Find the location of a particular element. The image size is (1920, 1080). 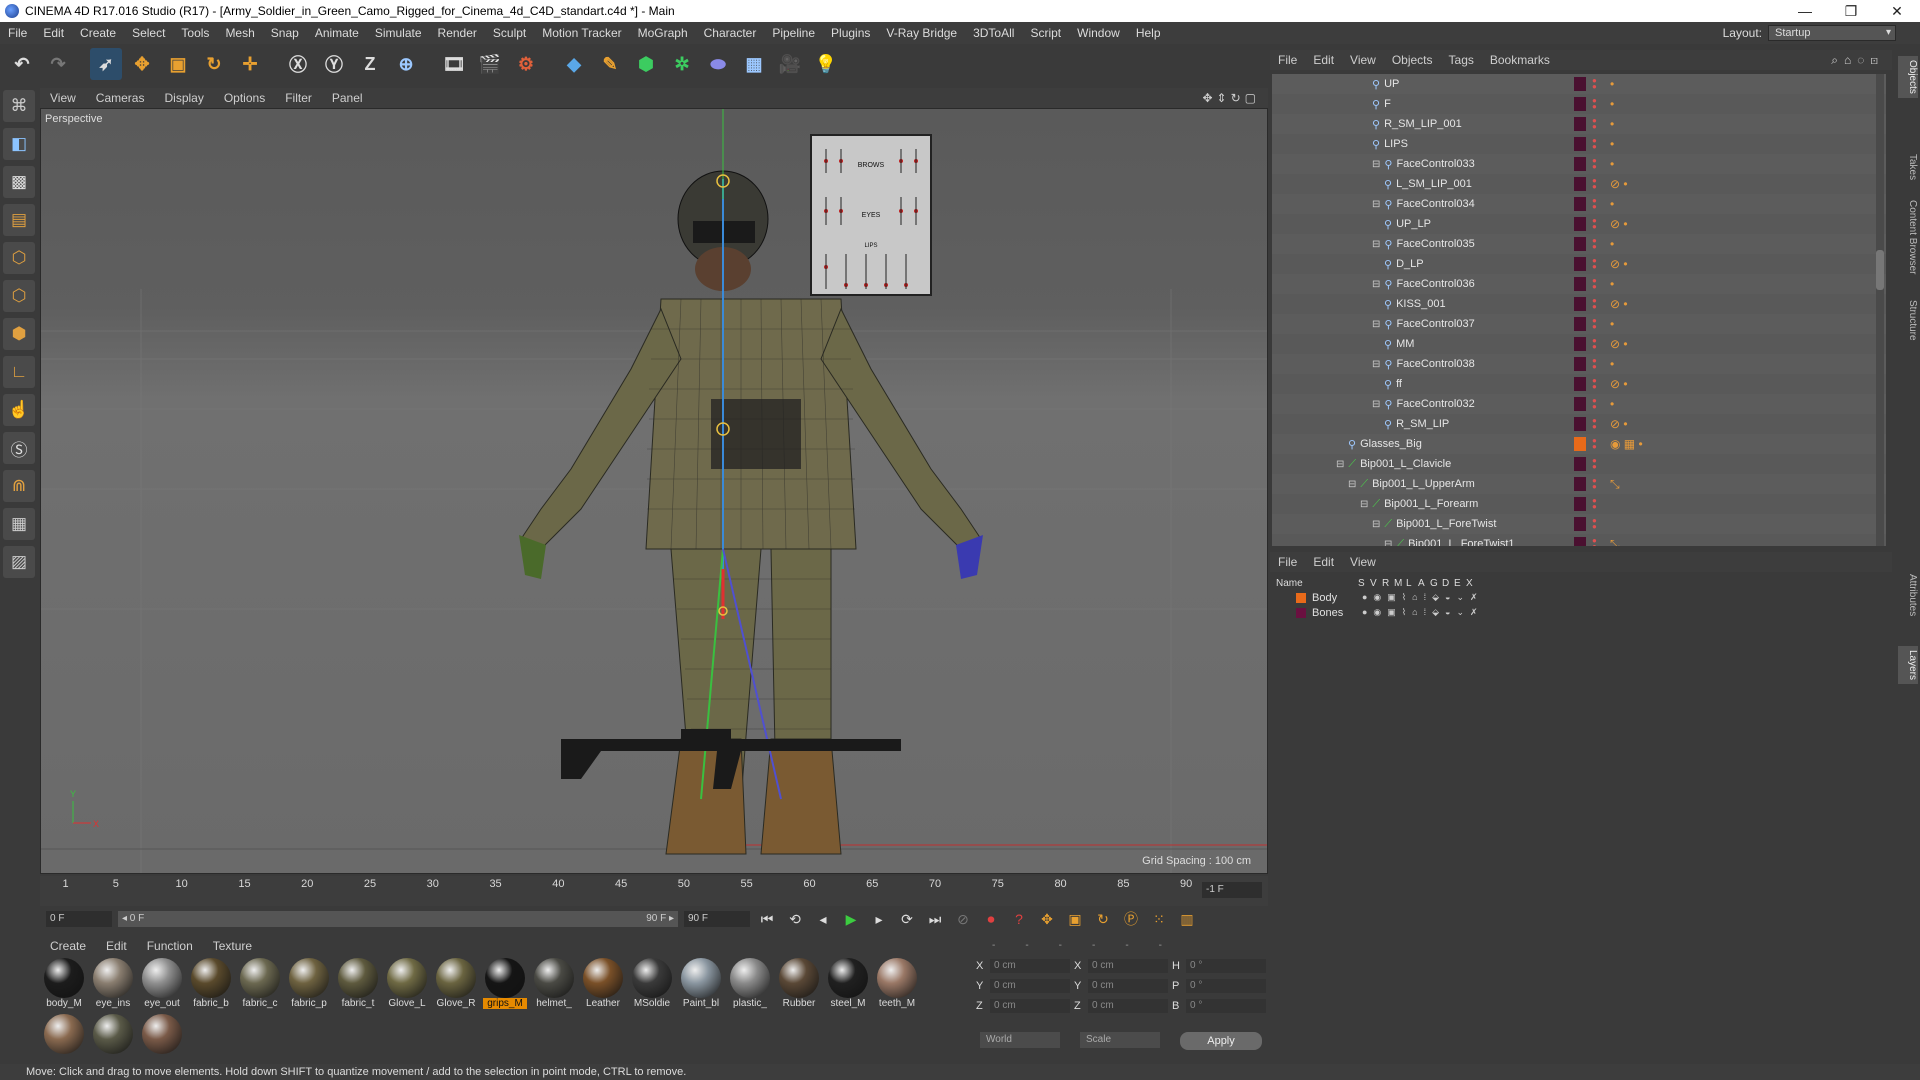

menu-vray-bridge: V-Ray Bridge is located at coordinates (921, 33).